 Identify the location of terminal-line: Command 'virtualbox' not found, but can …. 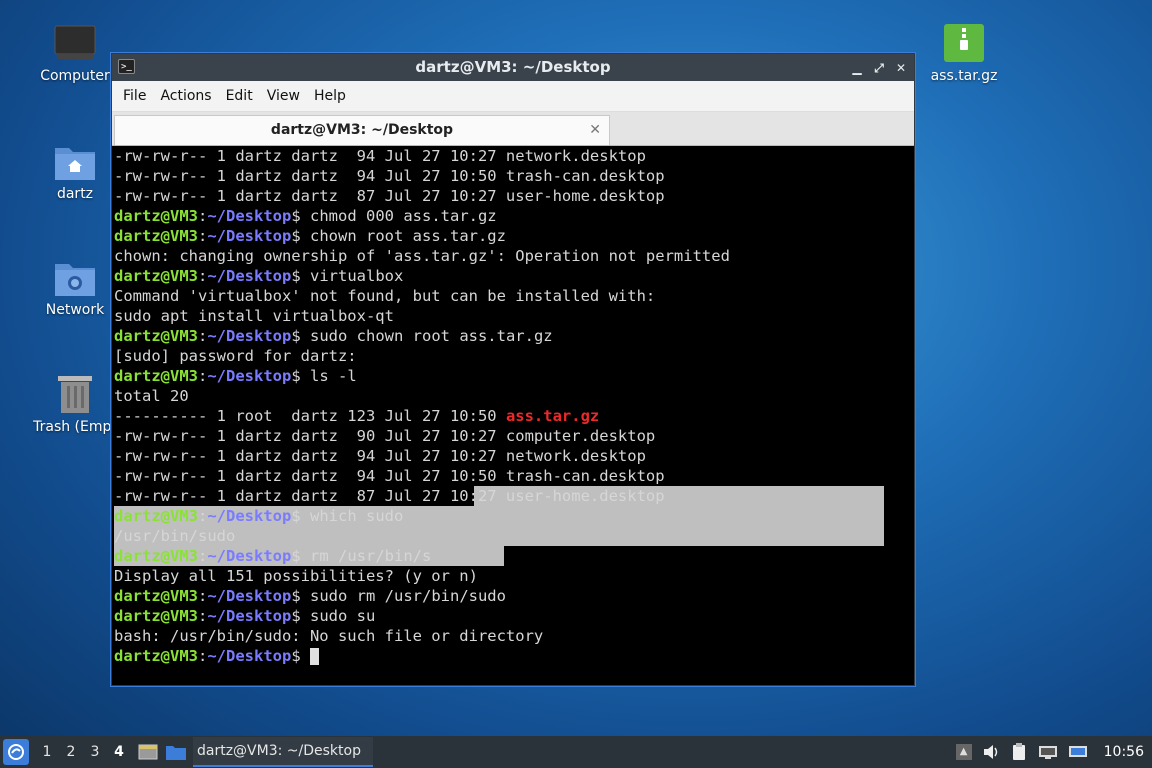
(385, 296).